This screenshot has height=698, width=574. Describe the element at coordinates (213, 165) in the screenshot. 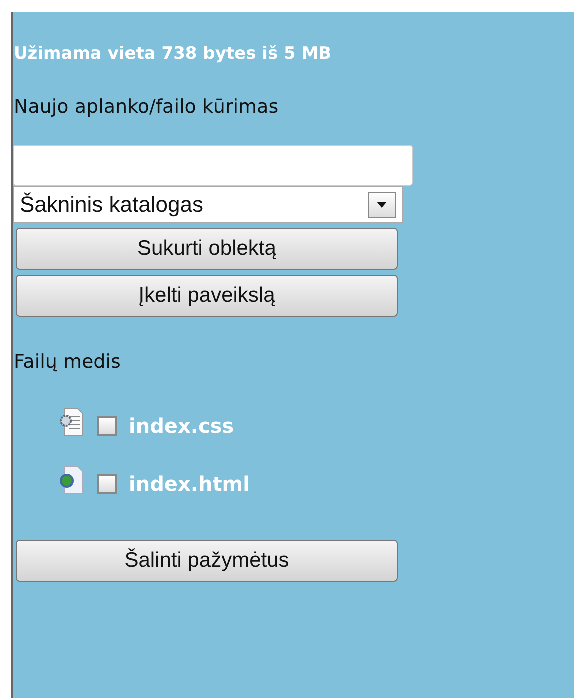

I see `name-input-field` at that location.